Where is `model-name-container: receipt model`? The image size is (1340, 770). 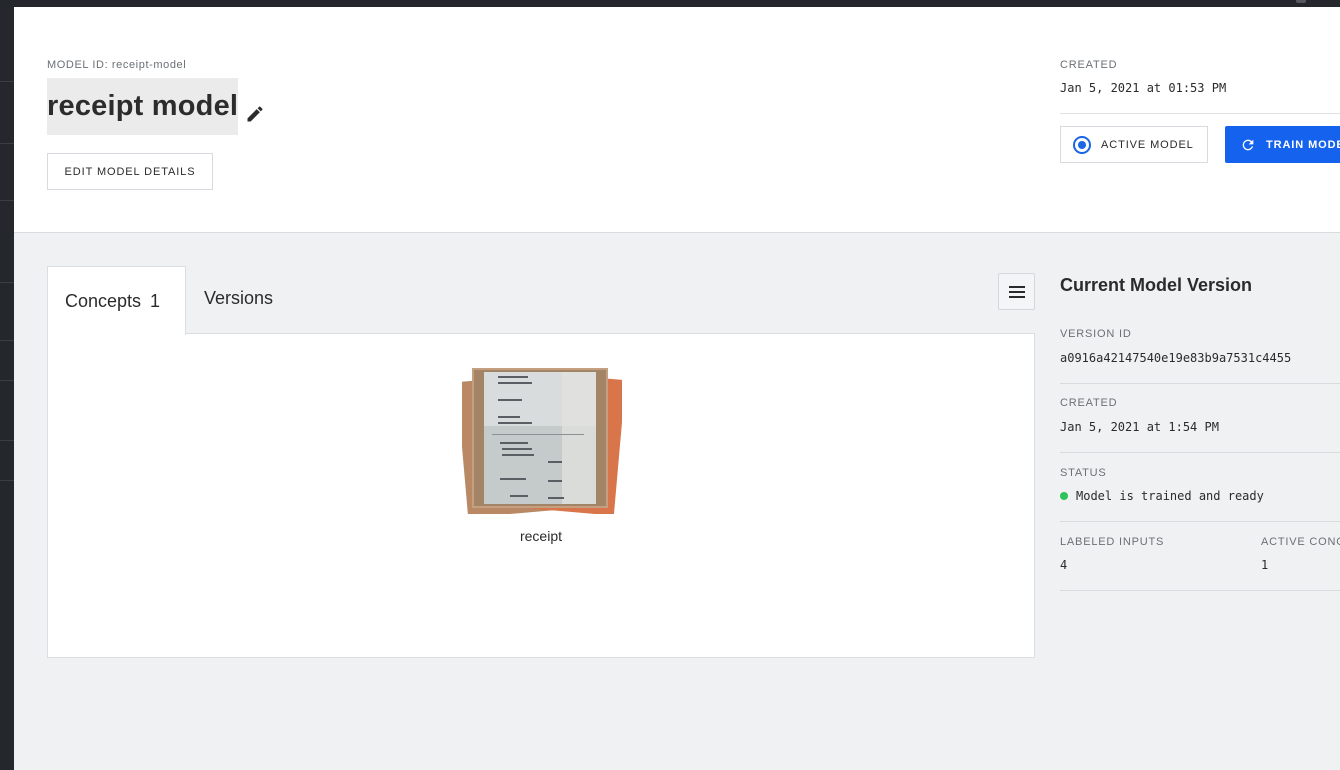
model-name-container: receipt model is located at coordinates (143, 106).